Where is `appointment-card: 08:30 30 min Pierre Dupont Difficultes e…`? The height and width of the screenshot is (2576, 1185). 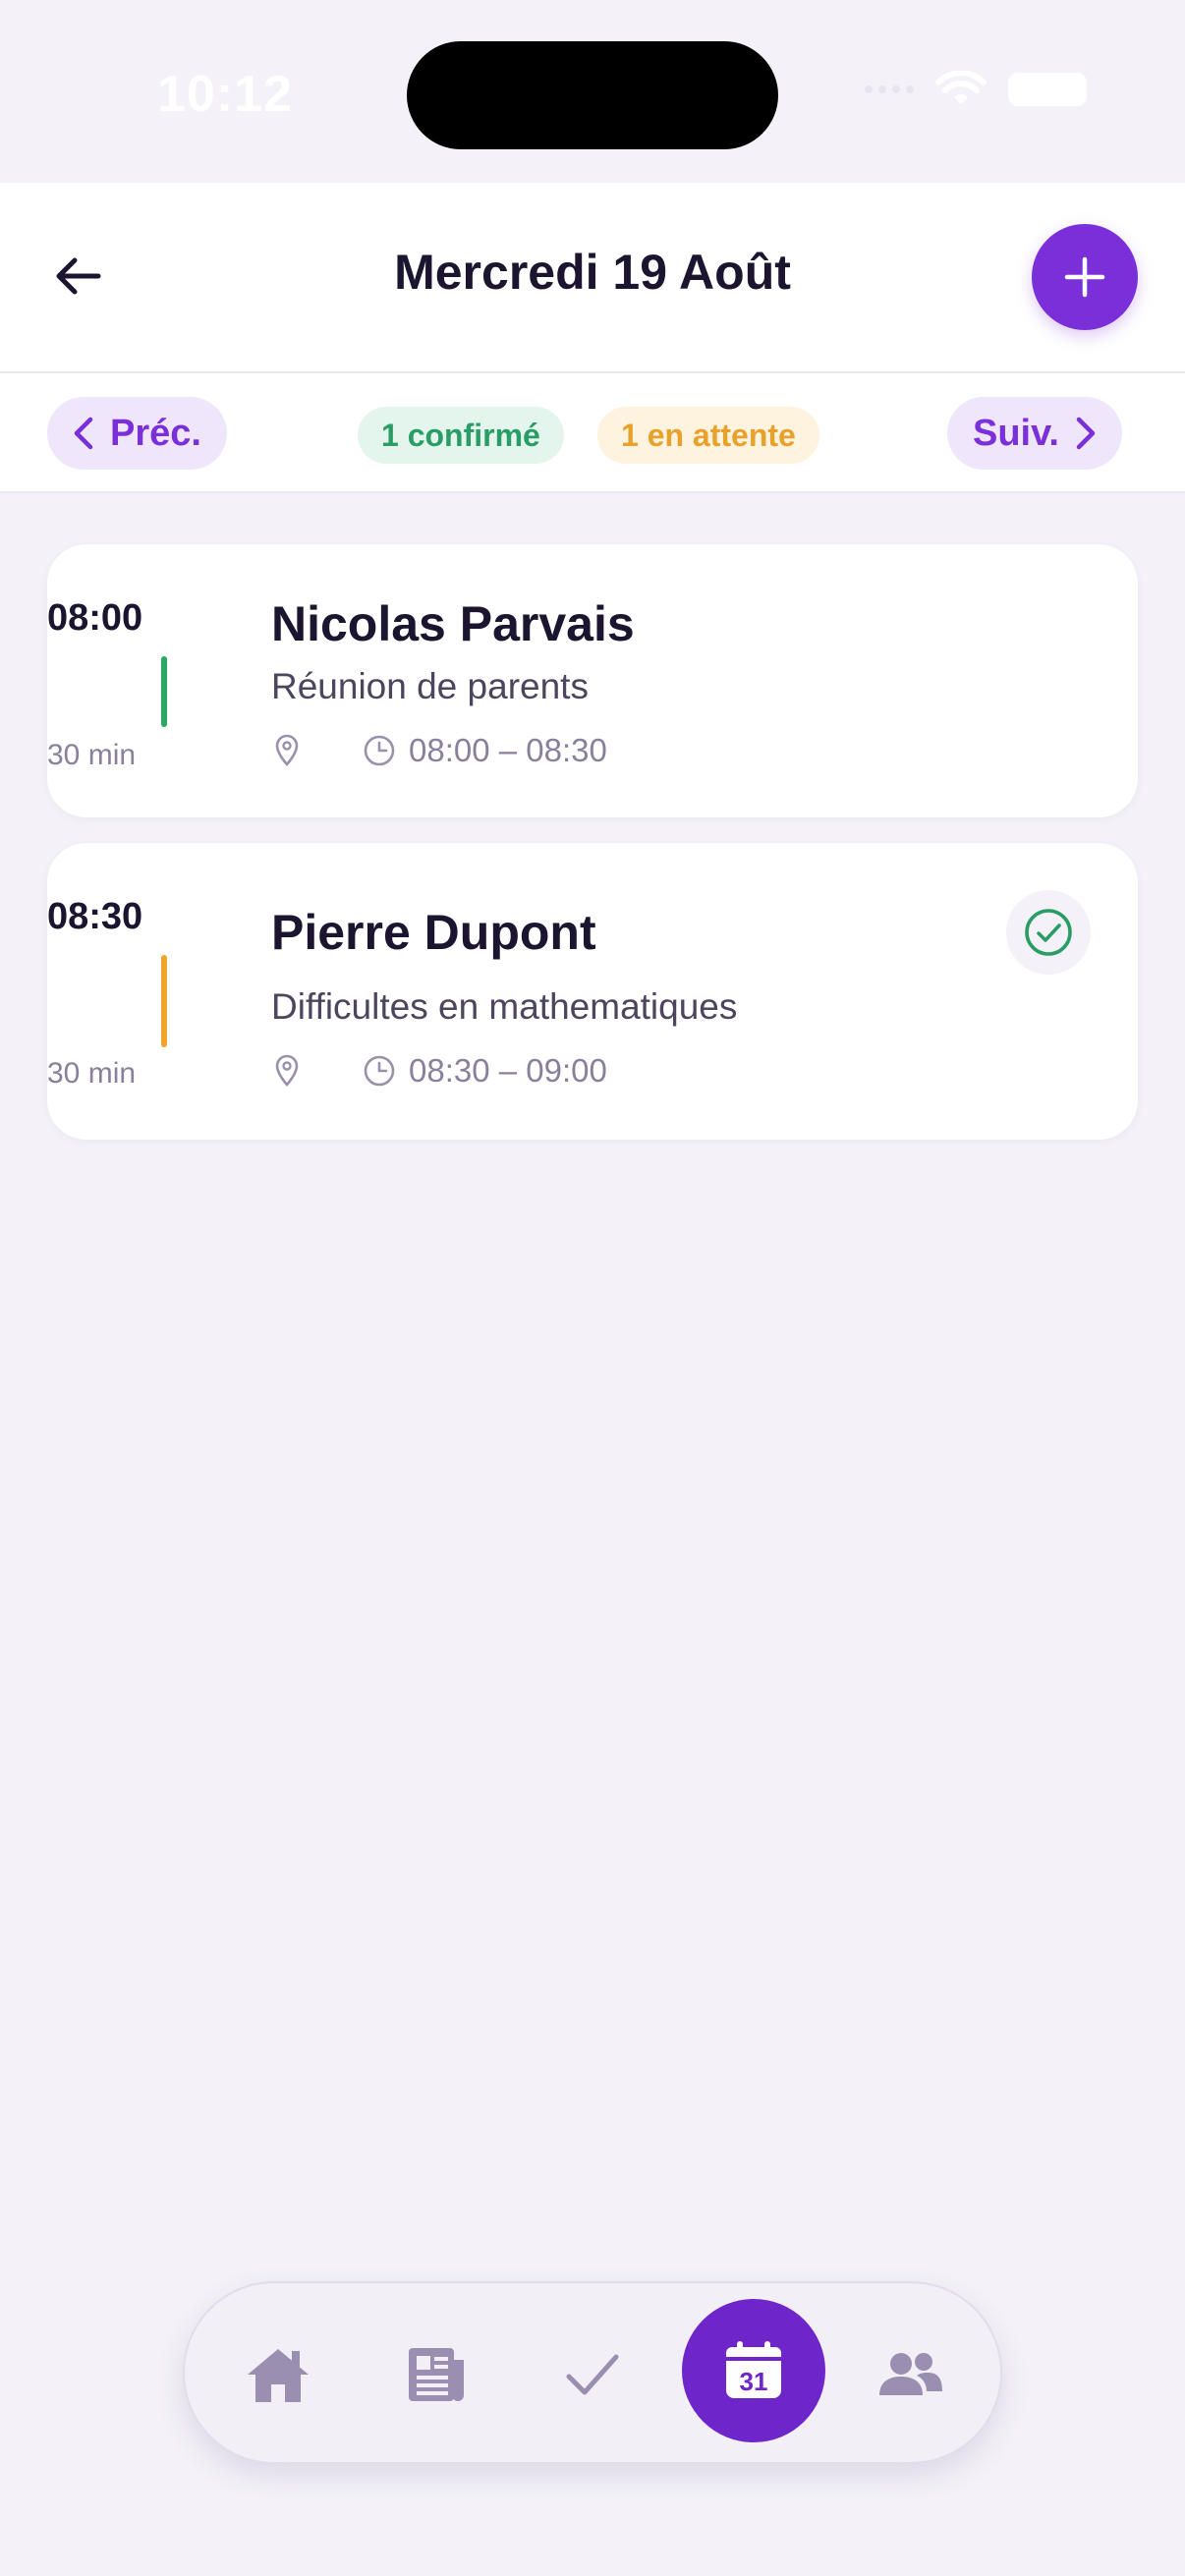
appointment-card: 08:30 30 min Pierre Dupont Difficultes e… is located at coordinates (592, 991).